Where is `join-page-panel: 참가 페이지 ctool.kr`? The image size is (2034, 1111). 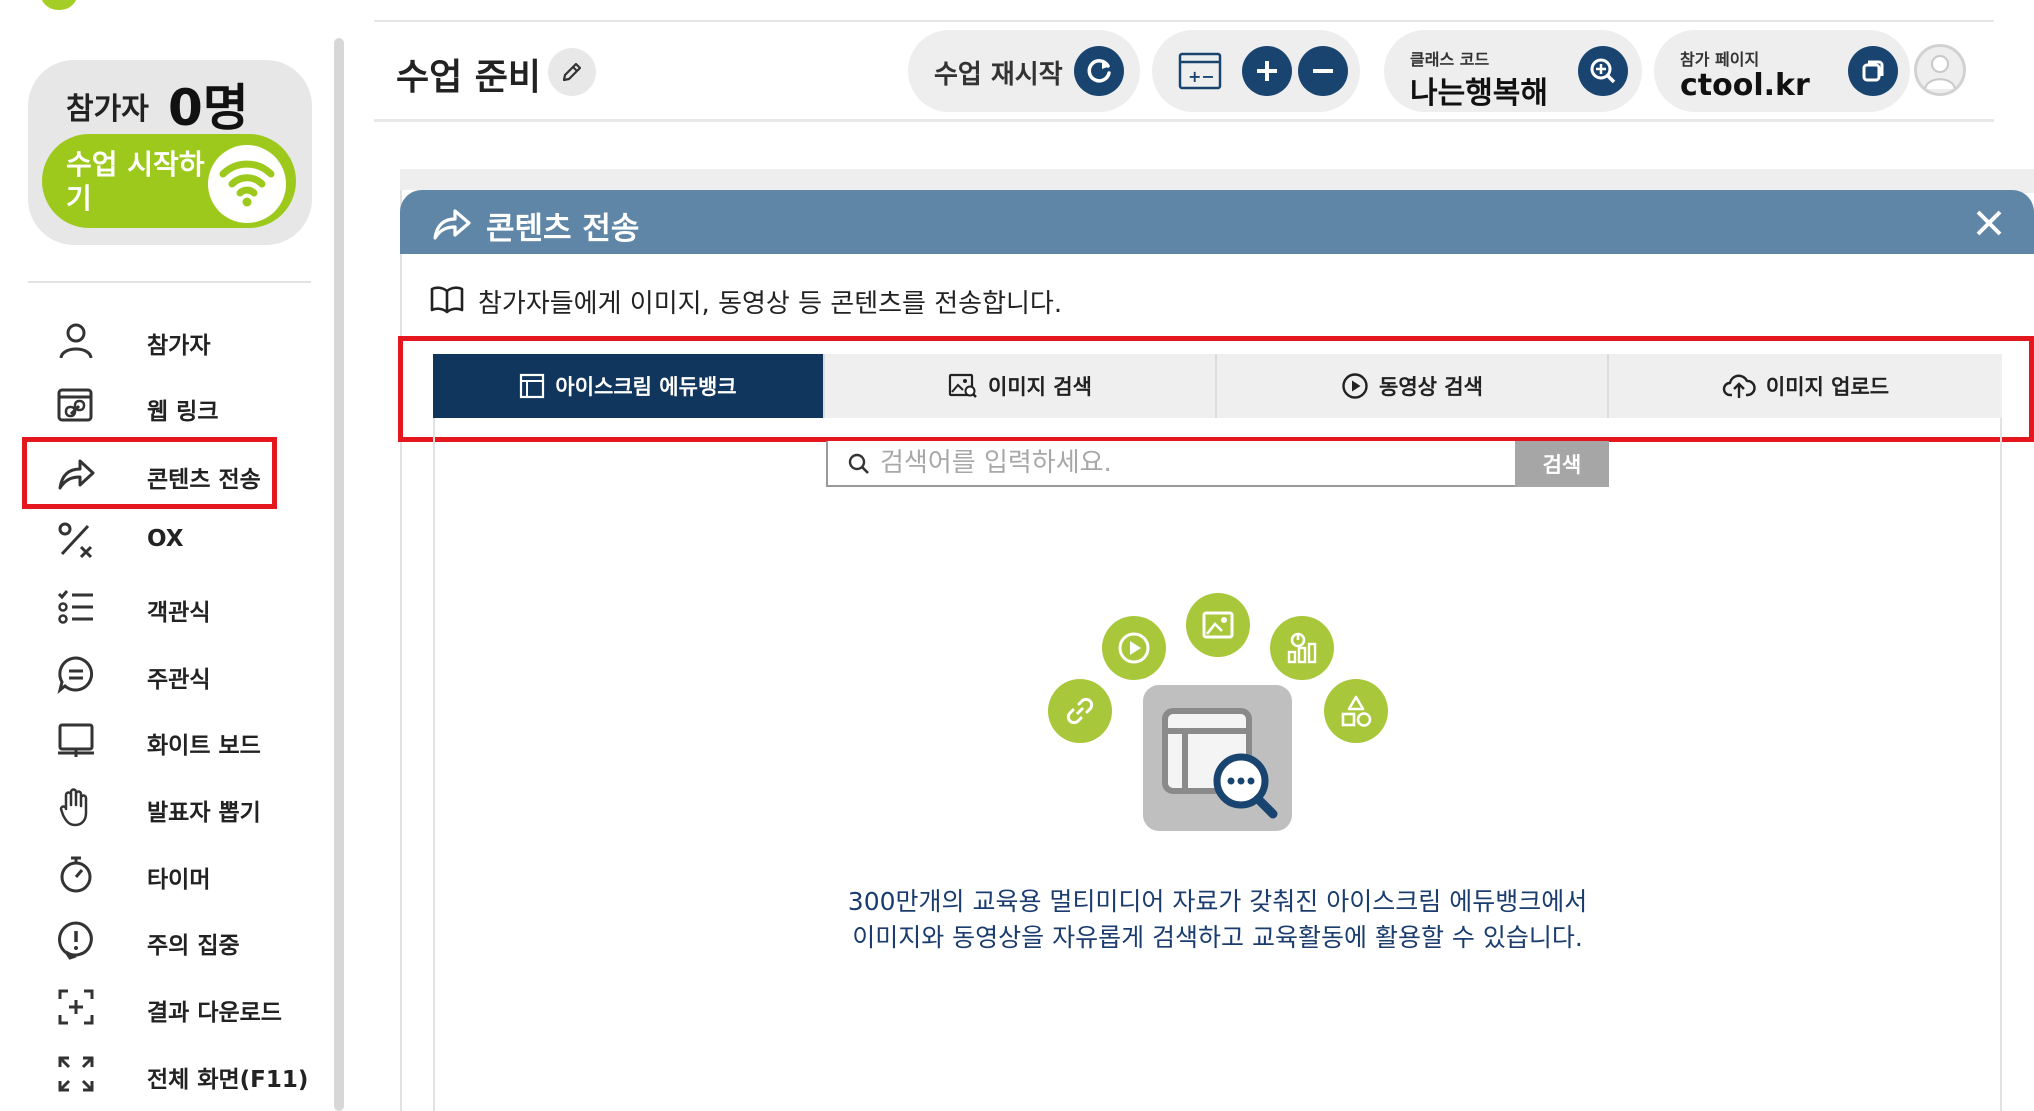 join-page-panel: 참가 페이지 ctool.kr is located at coordinates (1782, 71).